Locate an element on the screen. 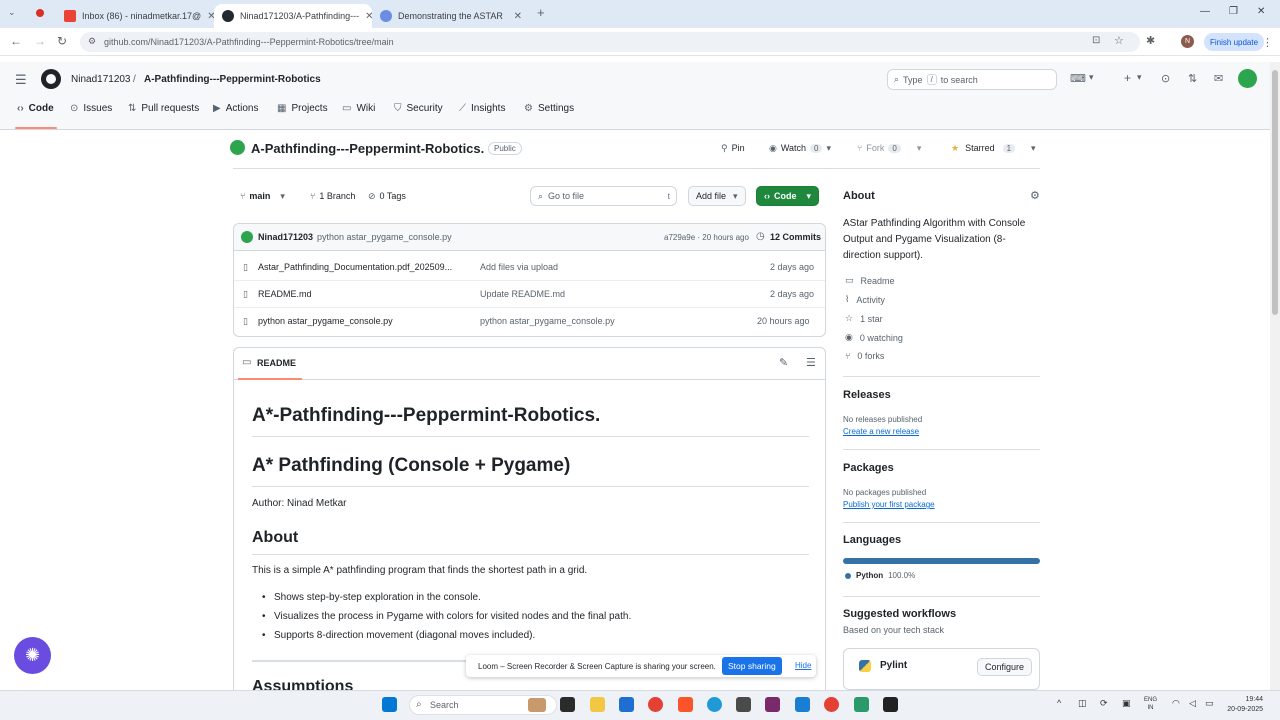 Image resolution: width=1280 pixels, height=720 pixels. header-owner-link: Ninad171203 is located at coordinates (101, 79).